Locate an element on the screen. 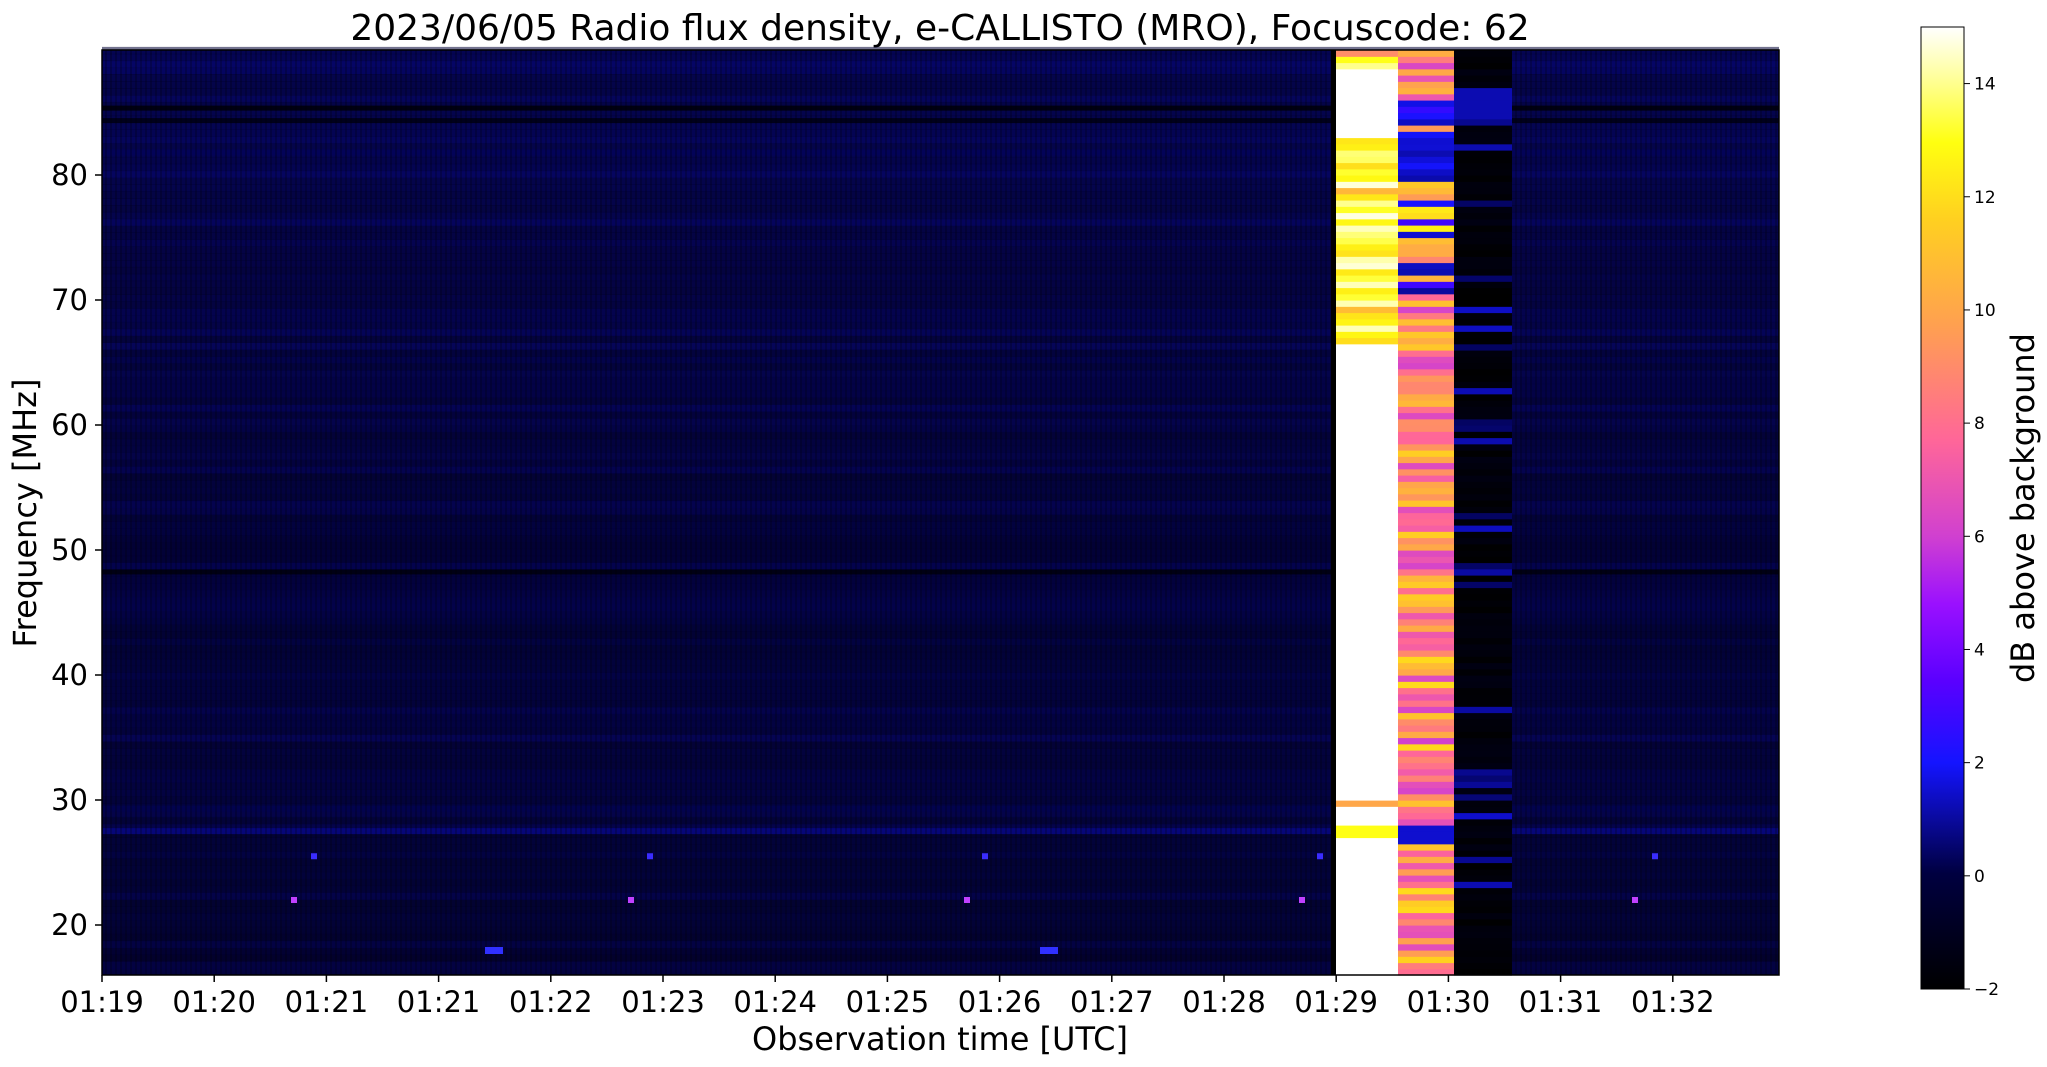 This screenshot has height=1067, width=2047. y-tick-label: 30 is located at coordinates (69, 800).